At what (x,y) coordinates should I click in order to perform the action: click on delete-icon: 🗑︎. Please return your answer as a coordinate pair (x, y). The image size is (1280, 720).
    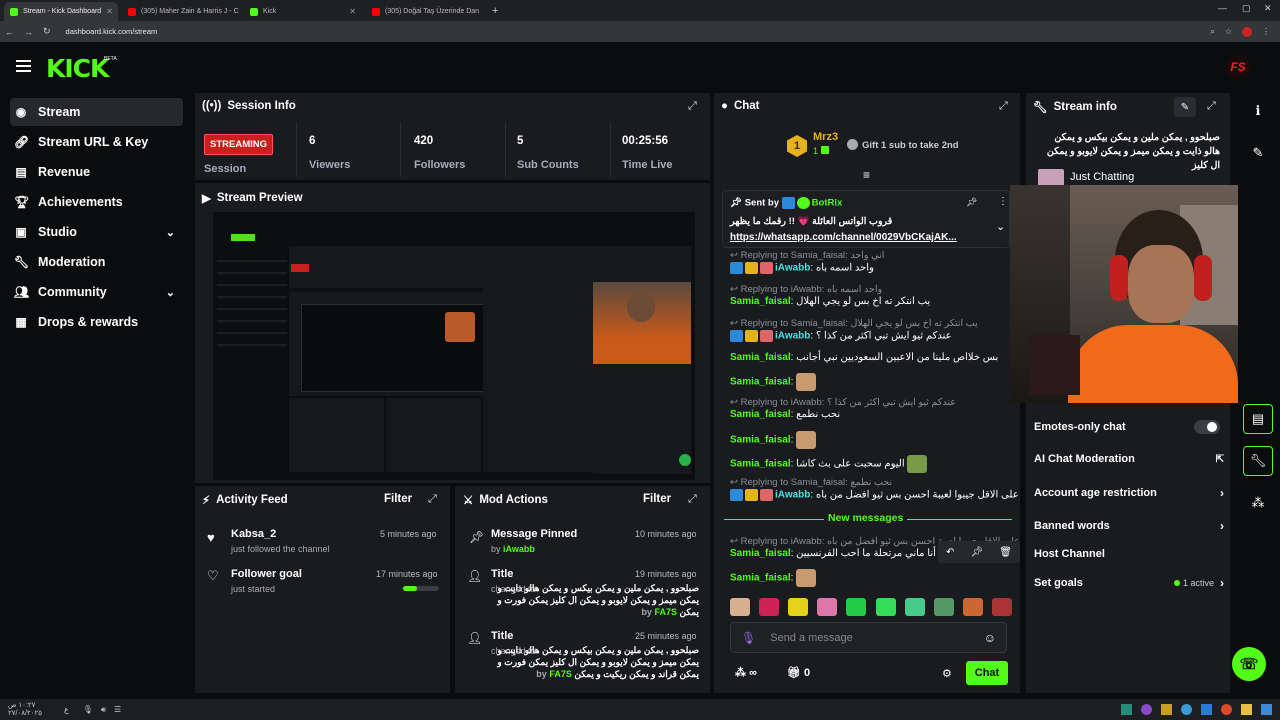
    Looking at the image, I should click on (1005, 552).